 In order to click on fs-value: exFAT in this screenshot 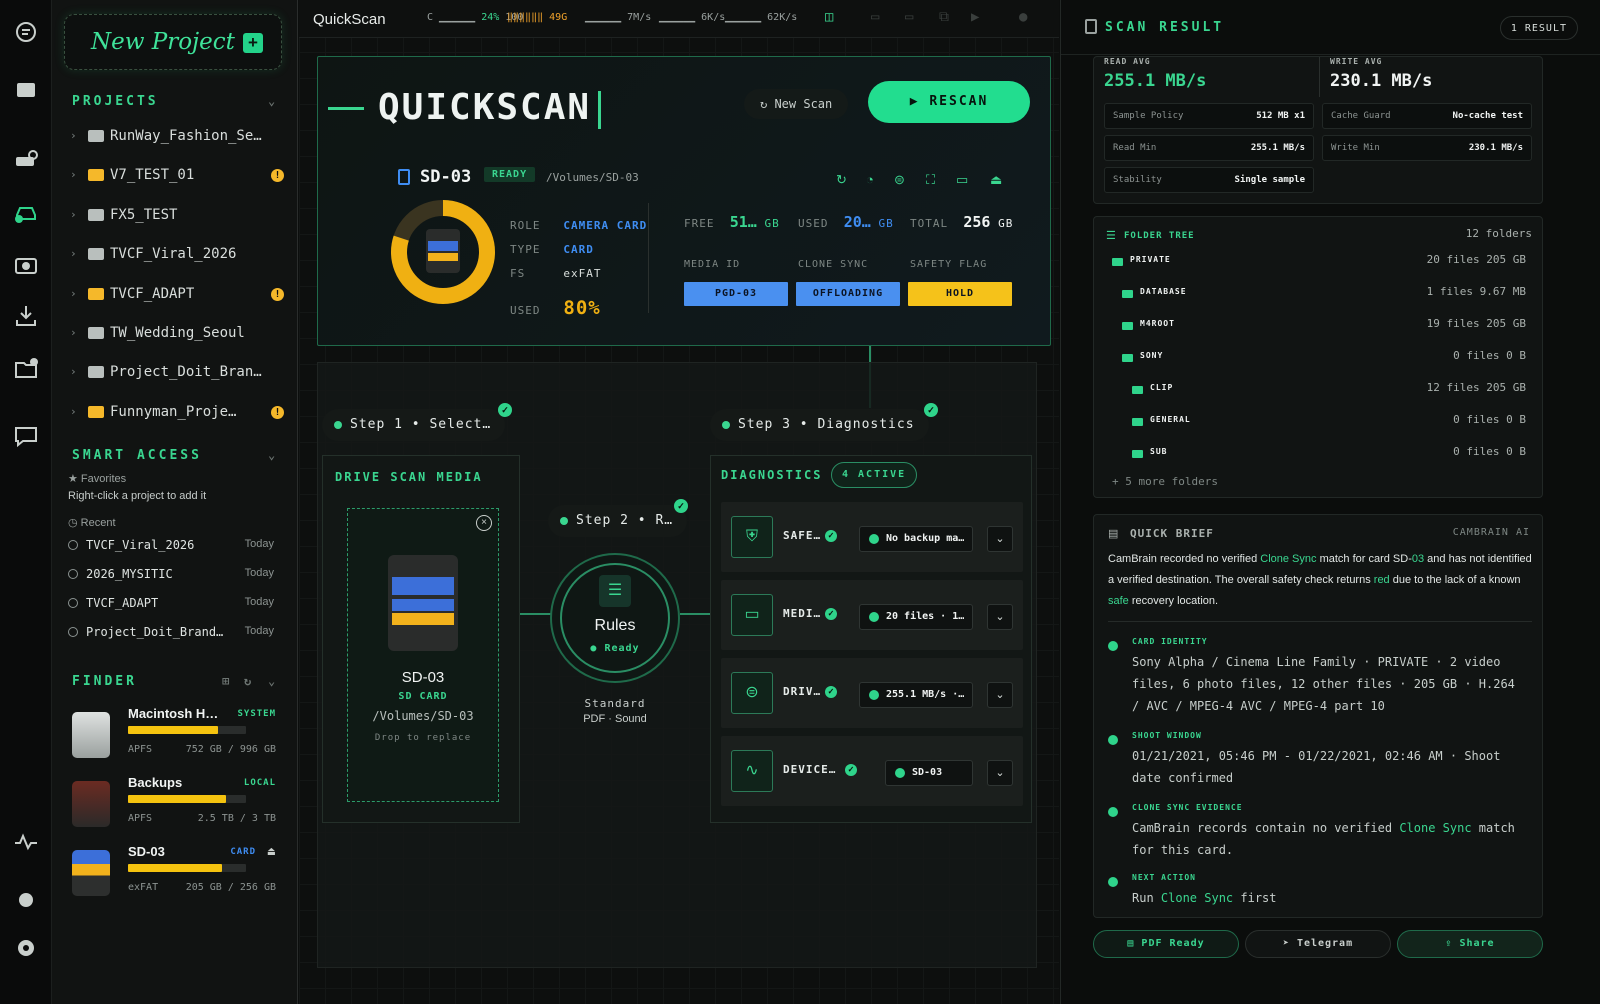, I will do `click(582, 273)`.